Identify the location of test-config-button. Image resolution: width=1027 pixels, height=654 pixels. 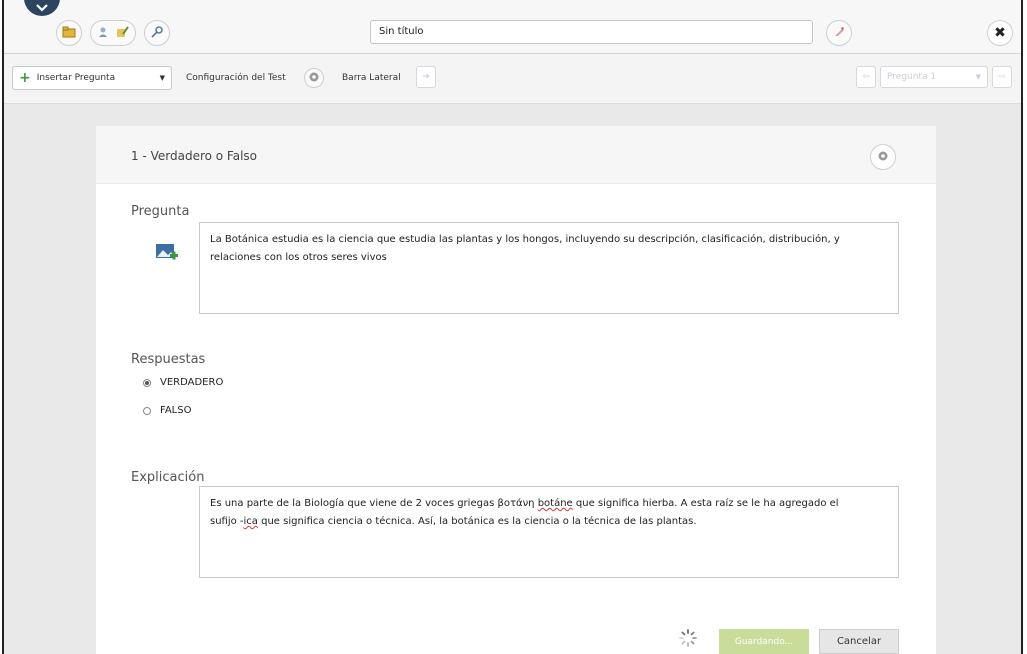
(314, 78).